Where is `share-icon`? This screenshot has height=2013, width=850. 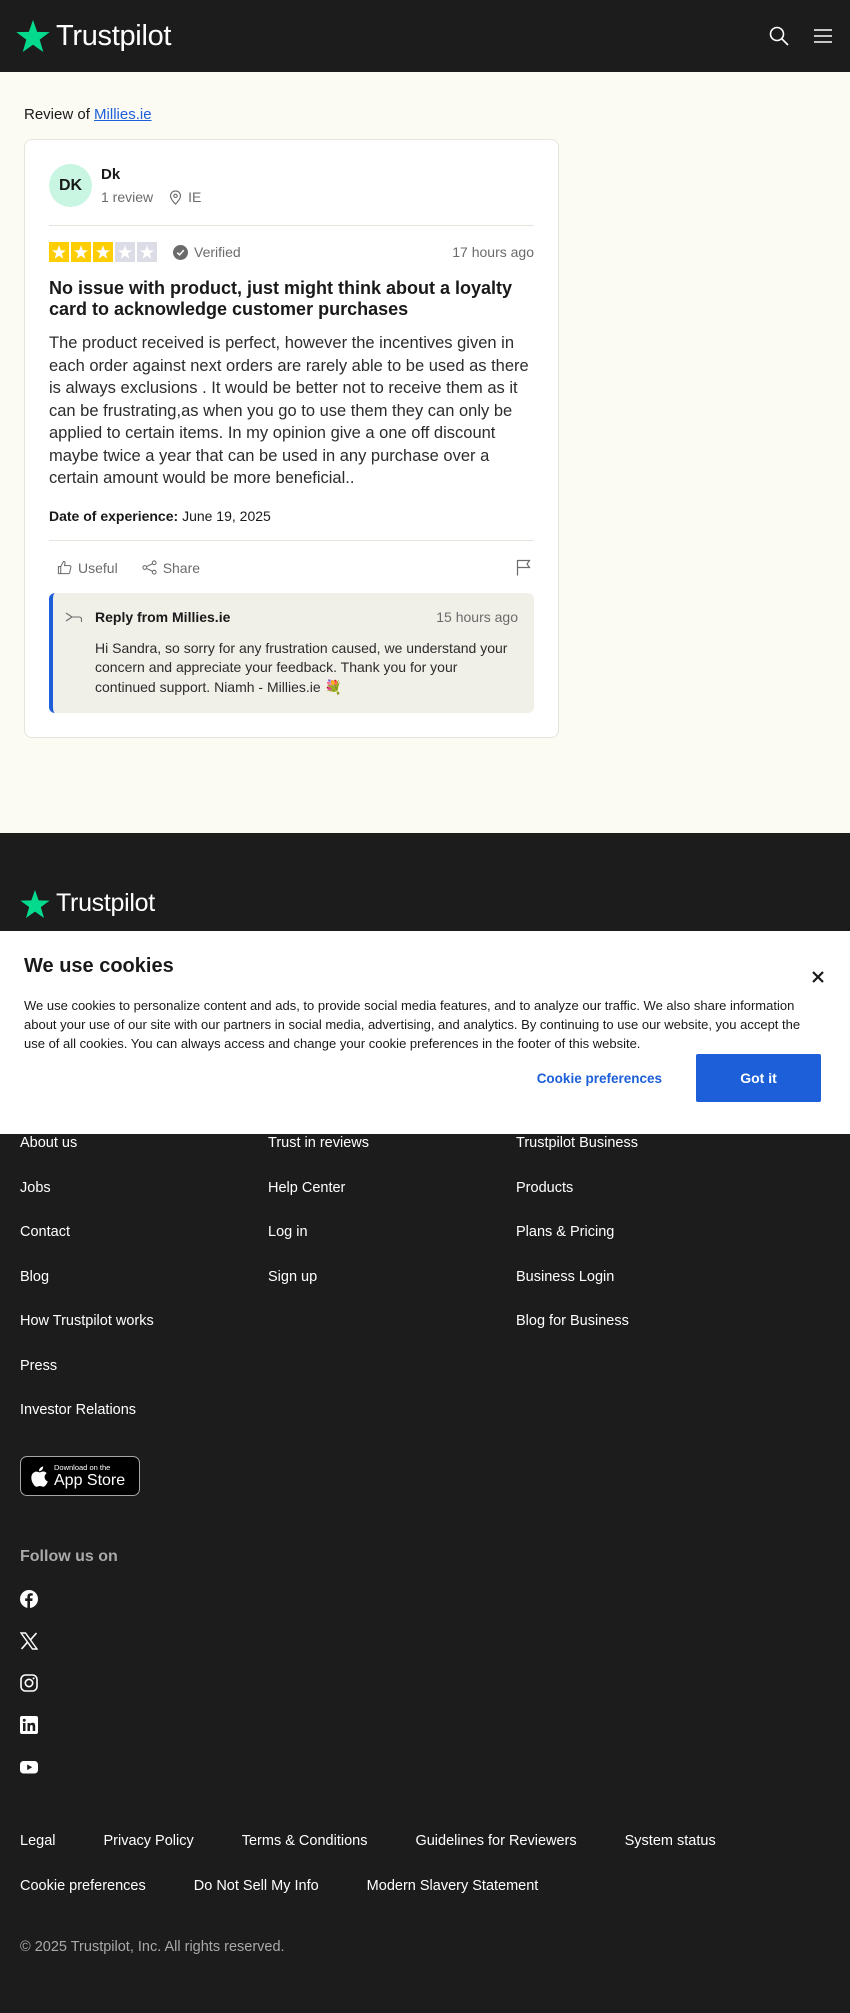
share-icon is located at coordinates (149, 567).